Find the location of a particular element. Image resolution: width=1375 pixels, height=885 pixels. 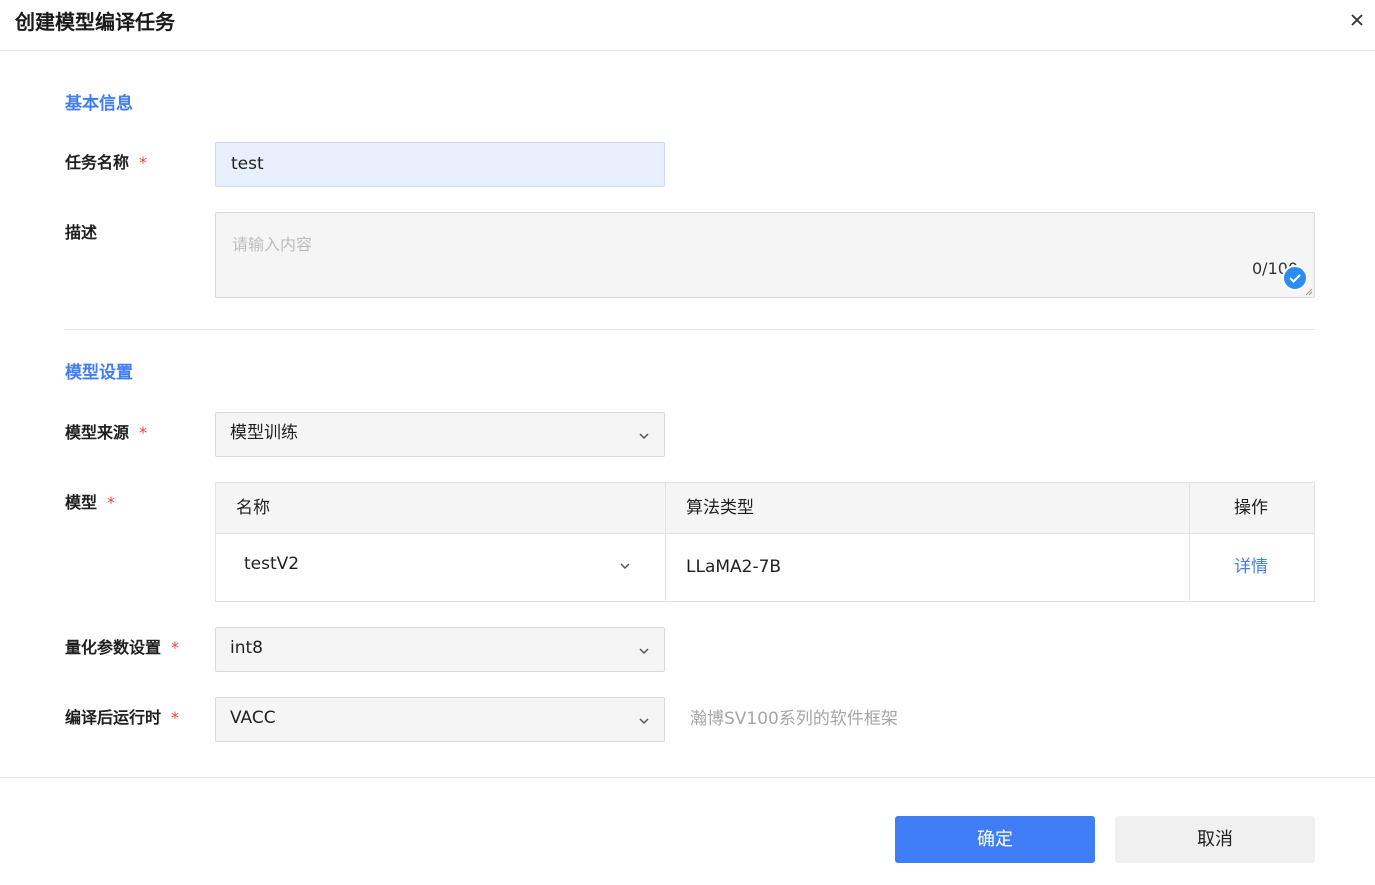

footer-divider is located at coordinates (687, 777).